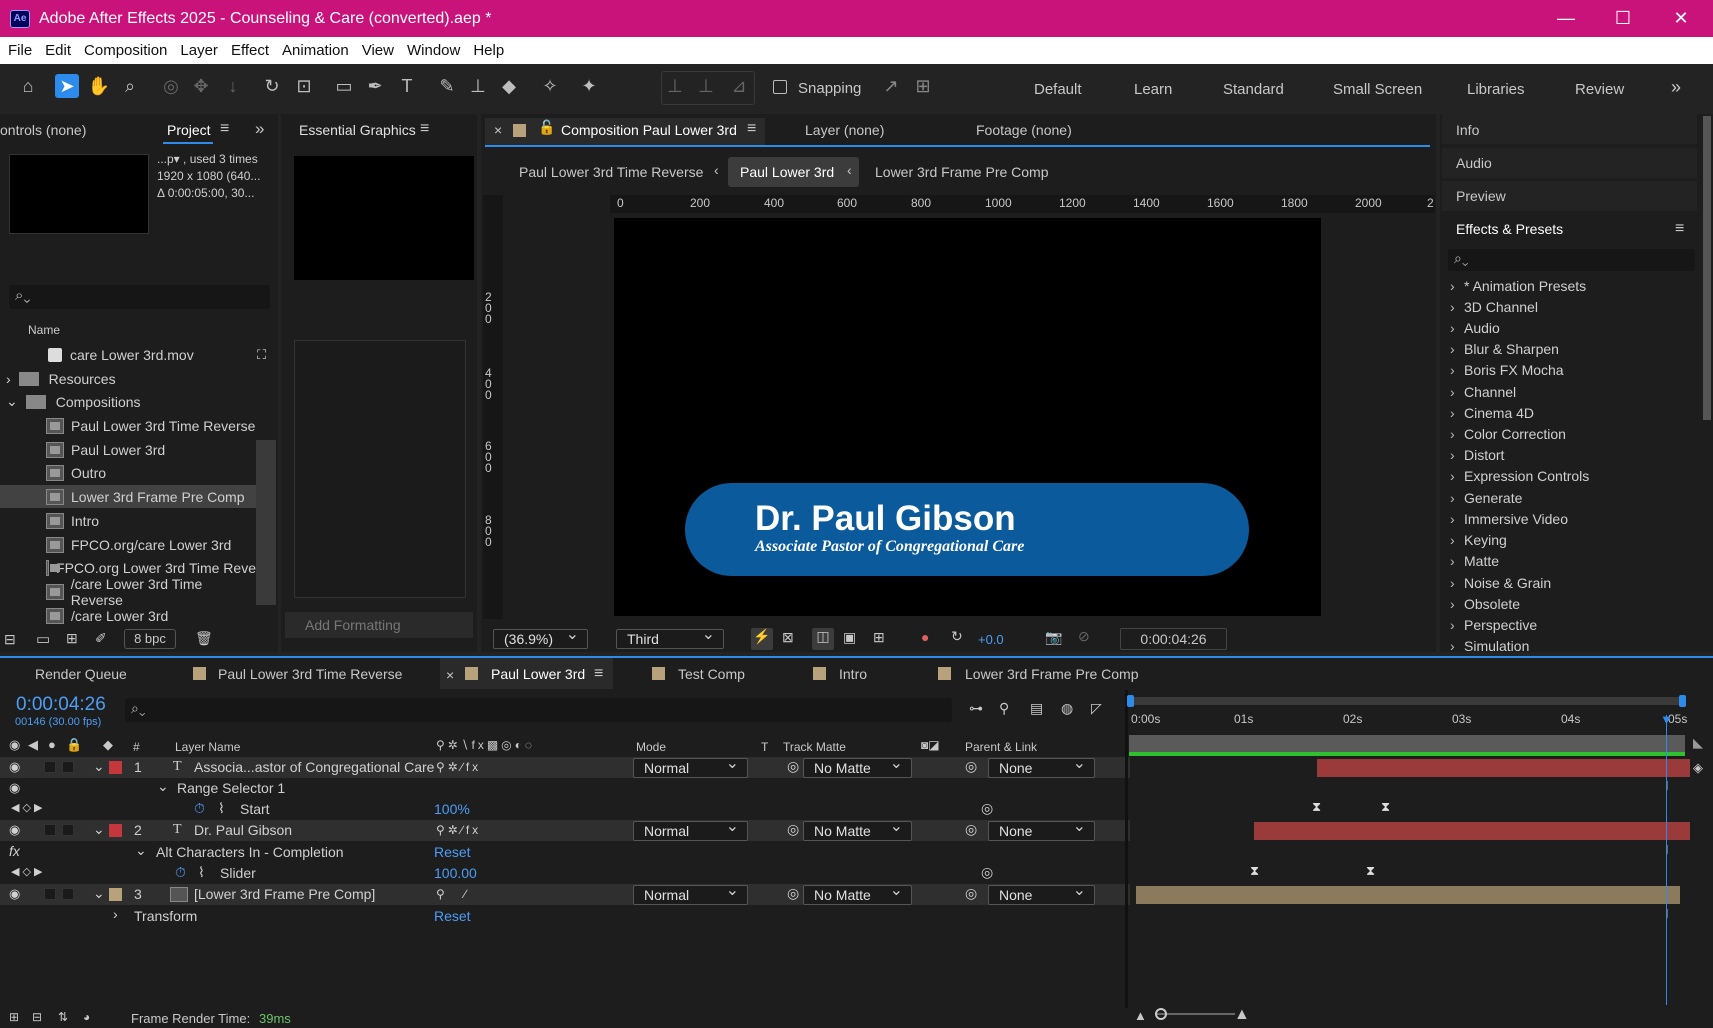 This screenshot has width=1713, height=1028. Describe the element at coordinates (1566, 18) in the screenshot. I see `minimize-icon: —` at that location.